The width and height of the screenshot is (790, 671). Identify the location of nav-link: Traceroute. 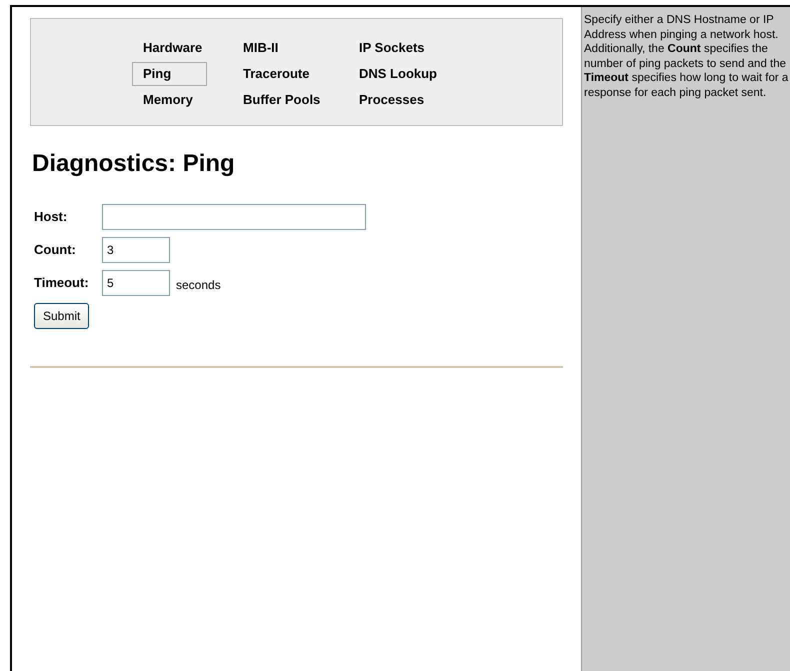
(271, 74).